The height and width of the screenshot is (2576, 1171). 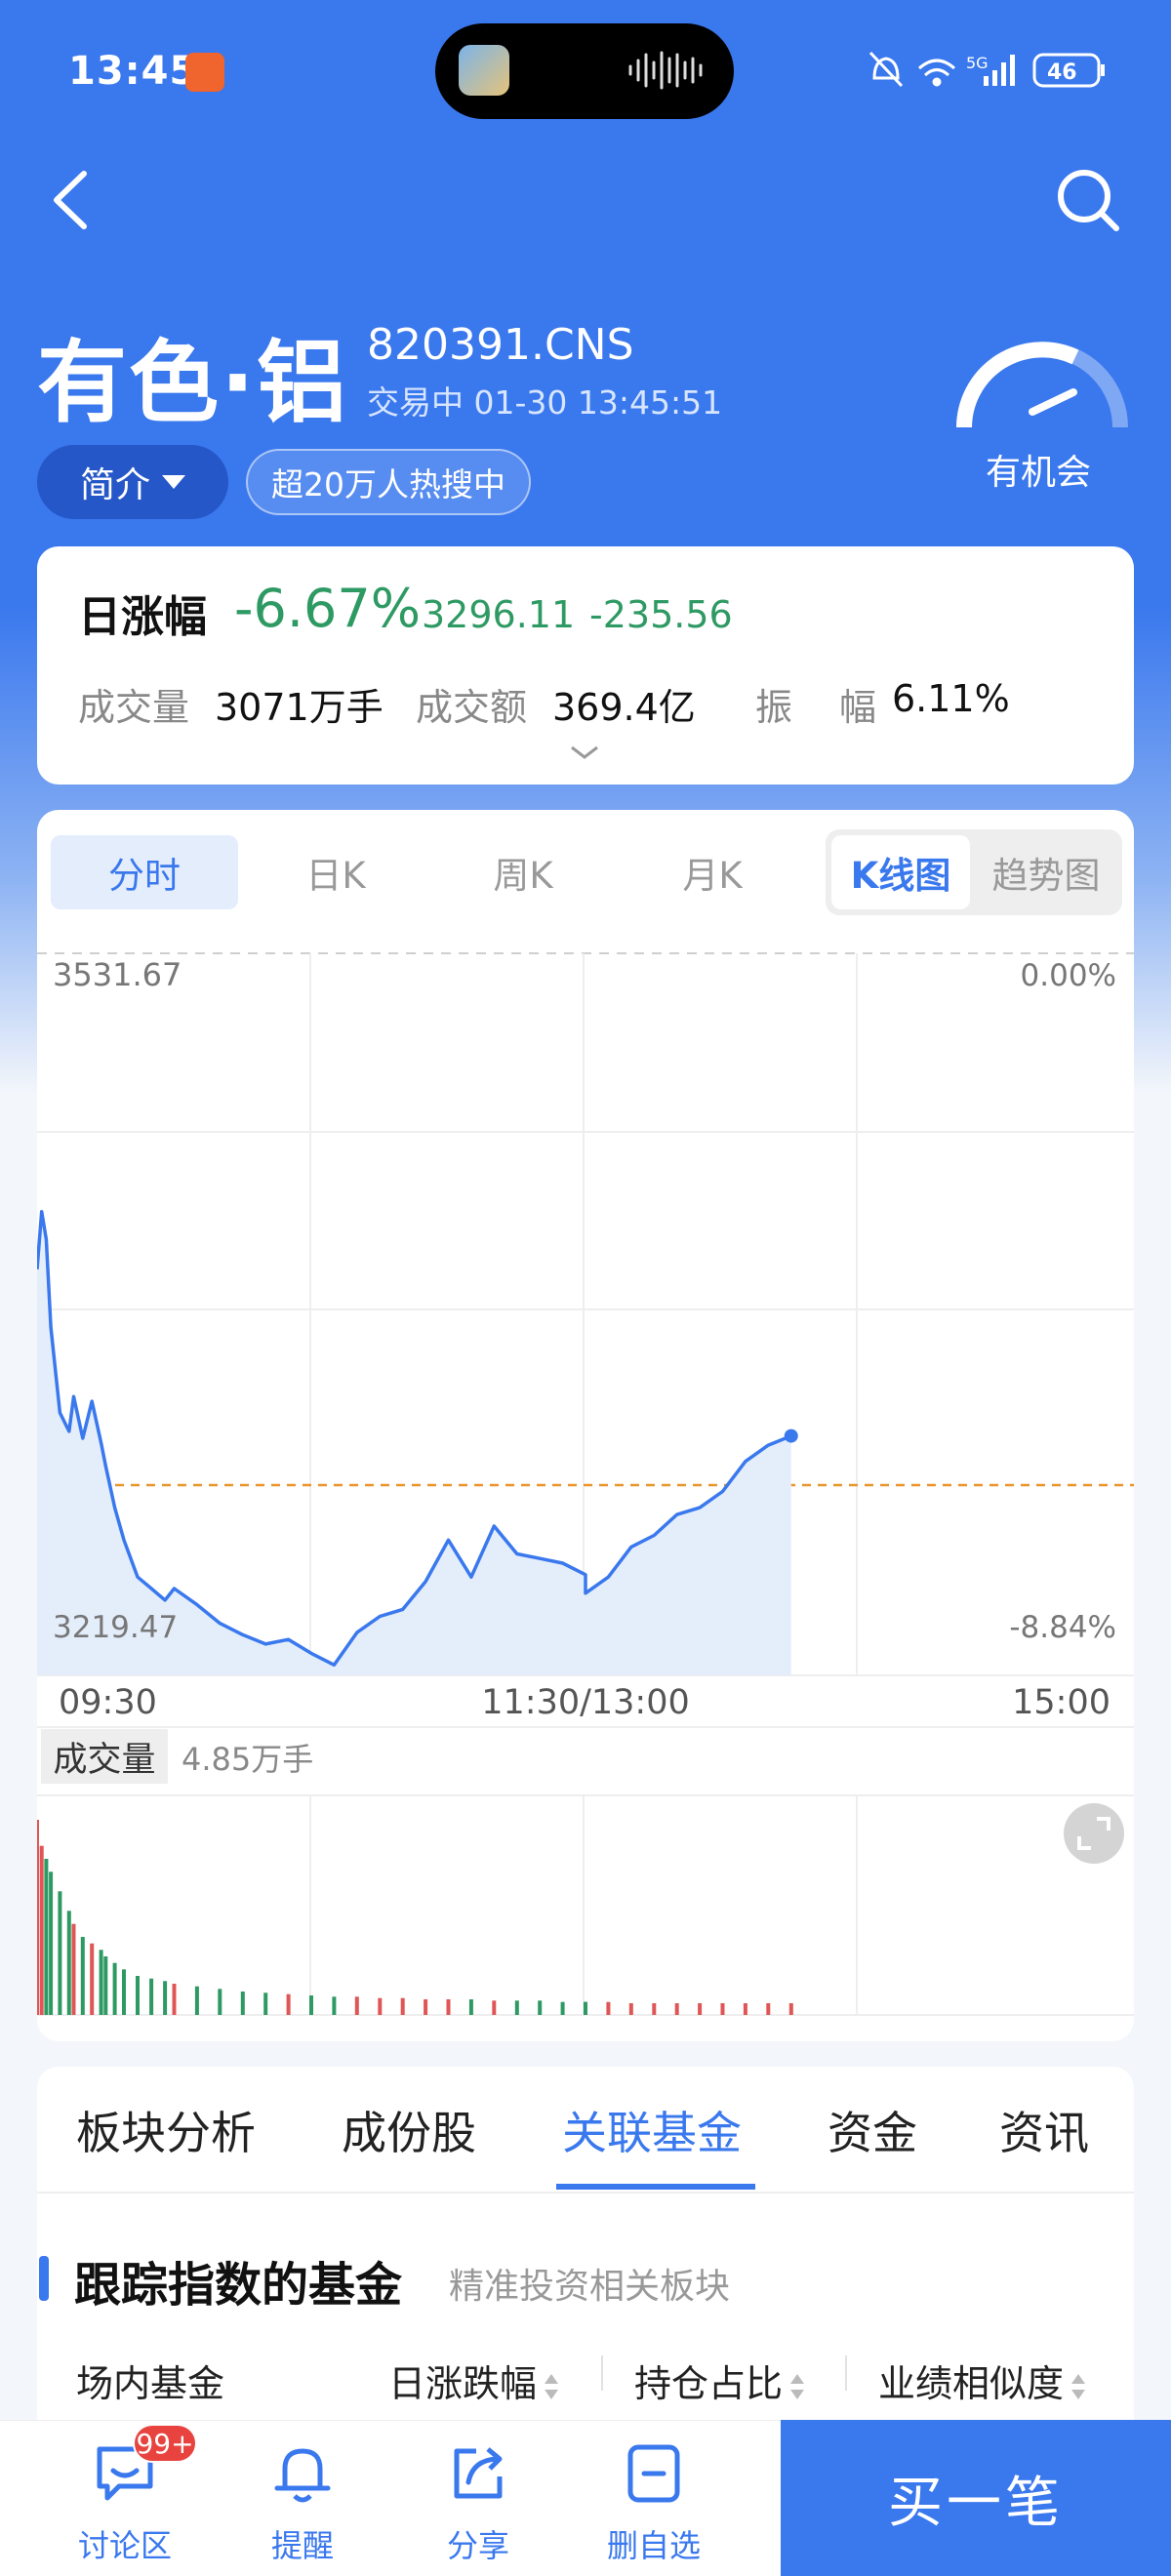 What do you see at coordinates (409, 2130) in the screenshot?
I see `tab-constituents: 成份股` at bounding box center [409, 2130].